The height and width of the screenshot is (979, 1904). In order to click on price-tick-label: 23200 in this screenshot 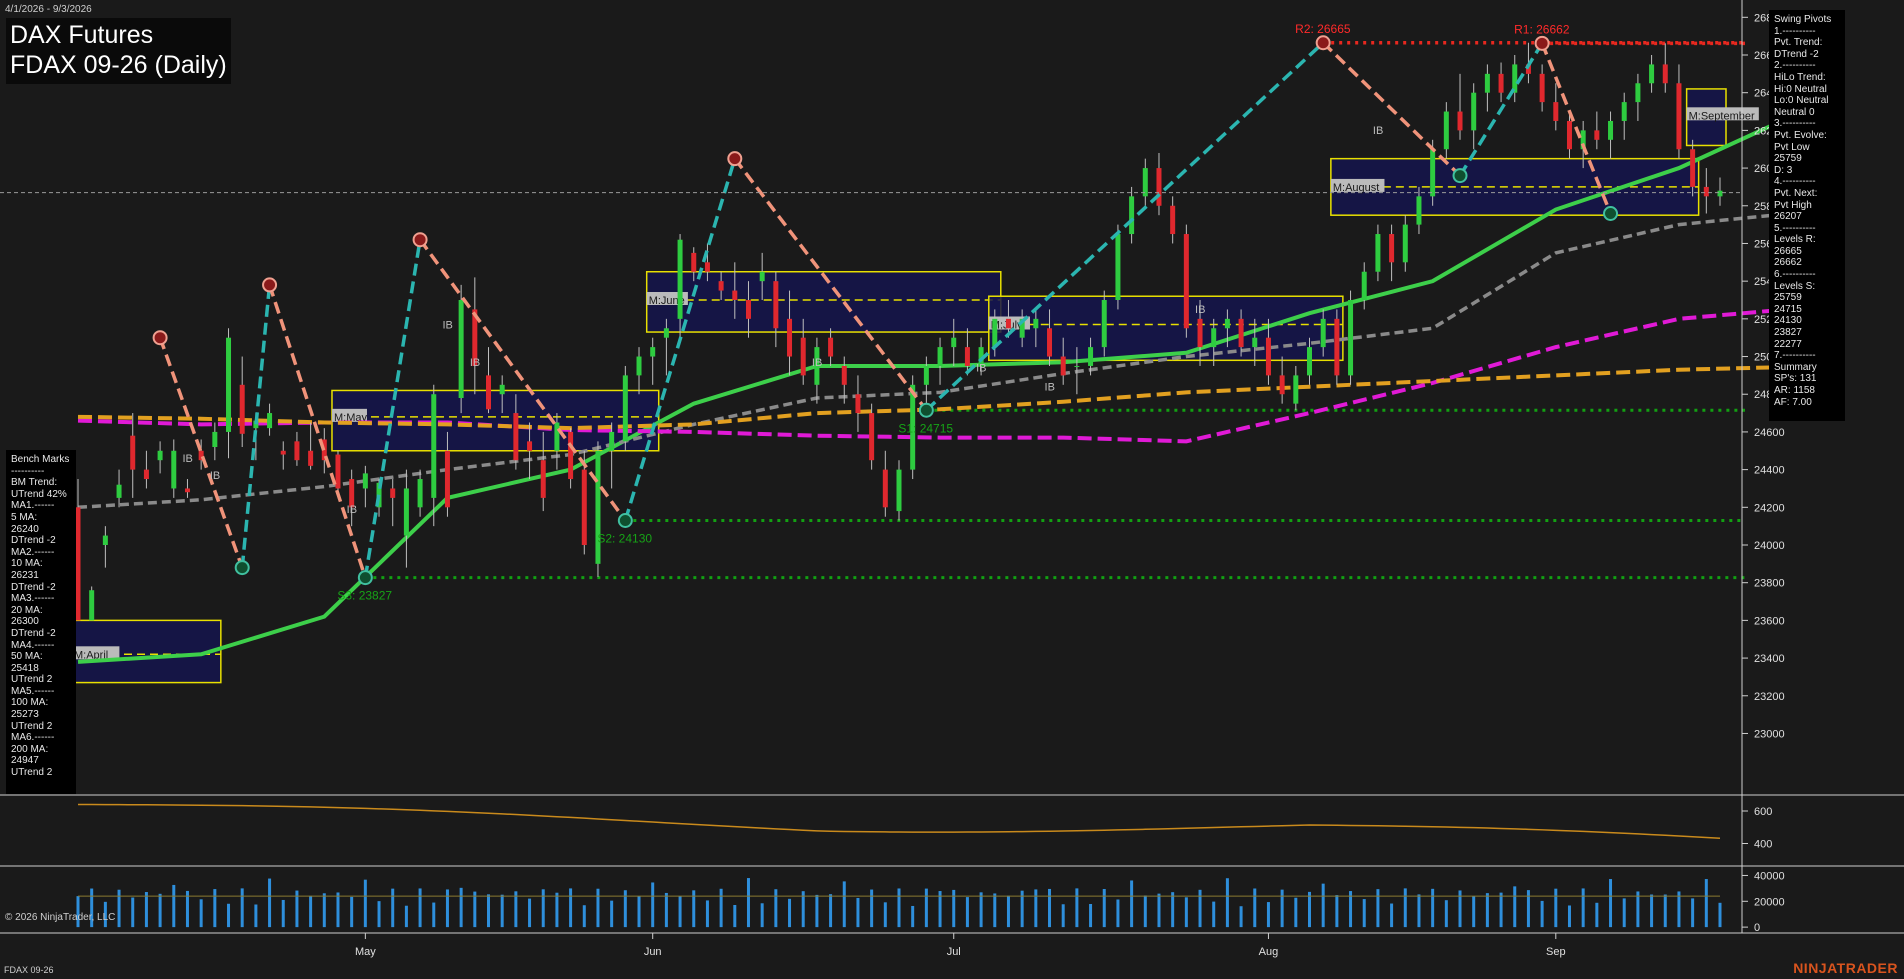, I will do `click(1769, 697)`.